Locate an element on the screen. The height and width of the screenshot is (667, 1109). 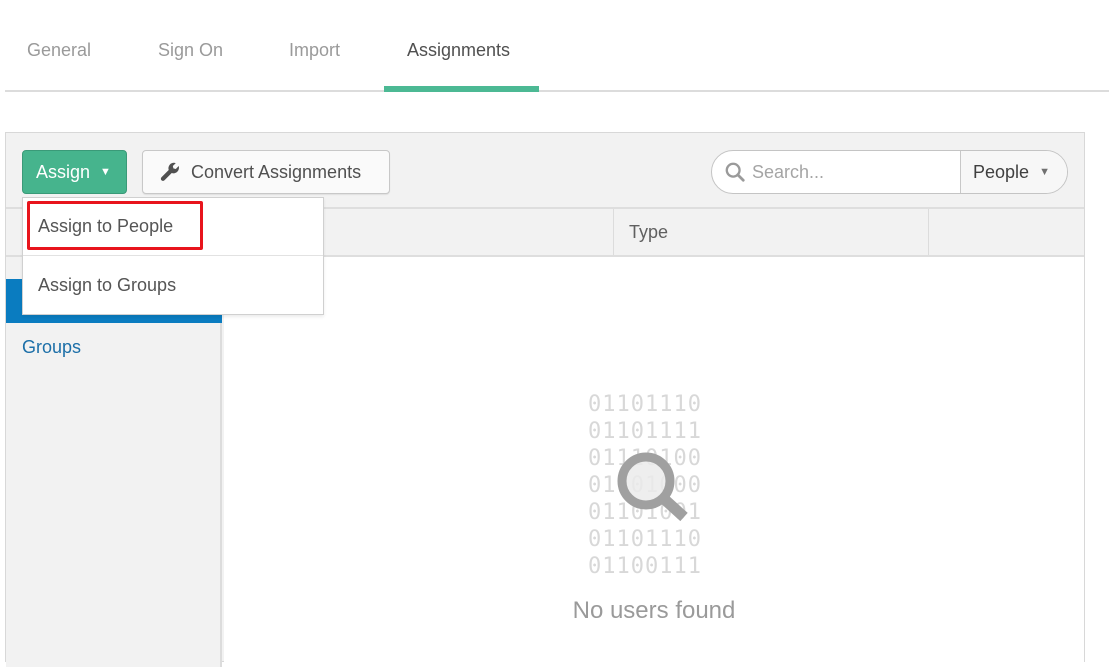
tab-assignments: Assignments is located at coordinates (458, 50).